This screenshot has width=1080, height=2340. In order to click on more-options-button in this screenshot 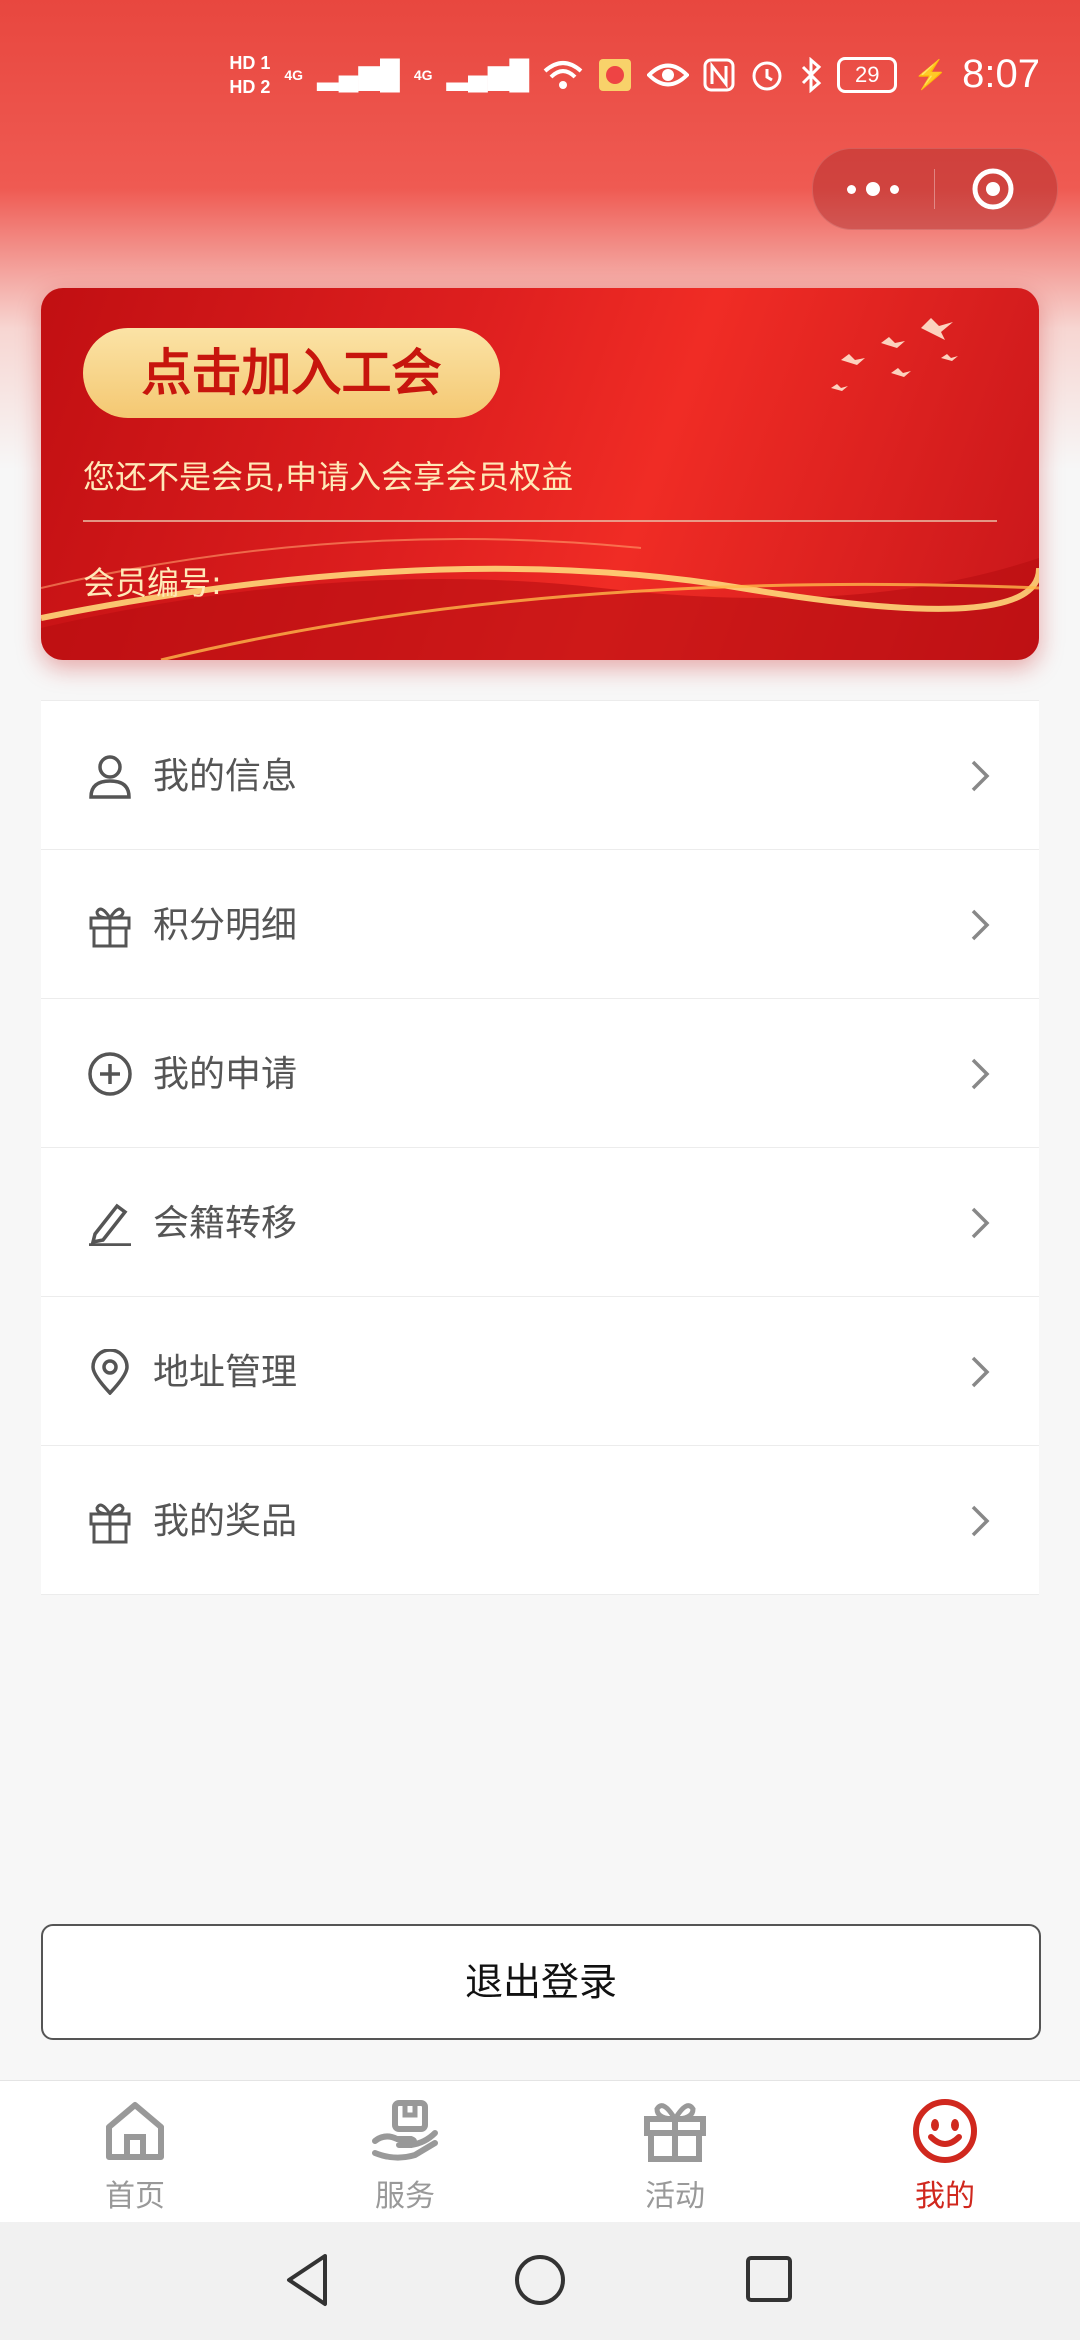, I will do `click(877, 189)`.